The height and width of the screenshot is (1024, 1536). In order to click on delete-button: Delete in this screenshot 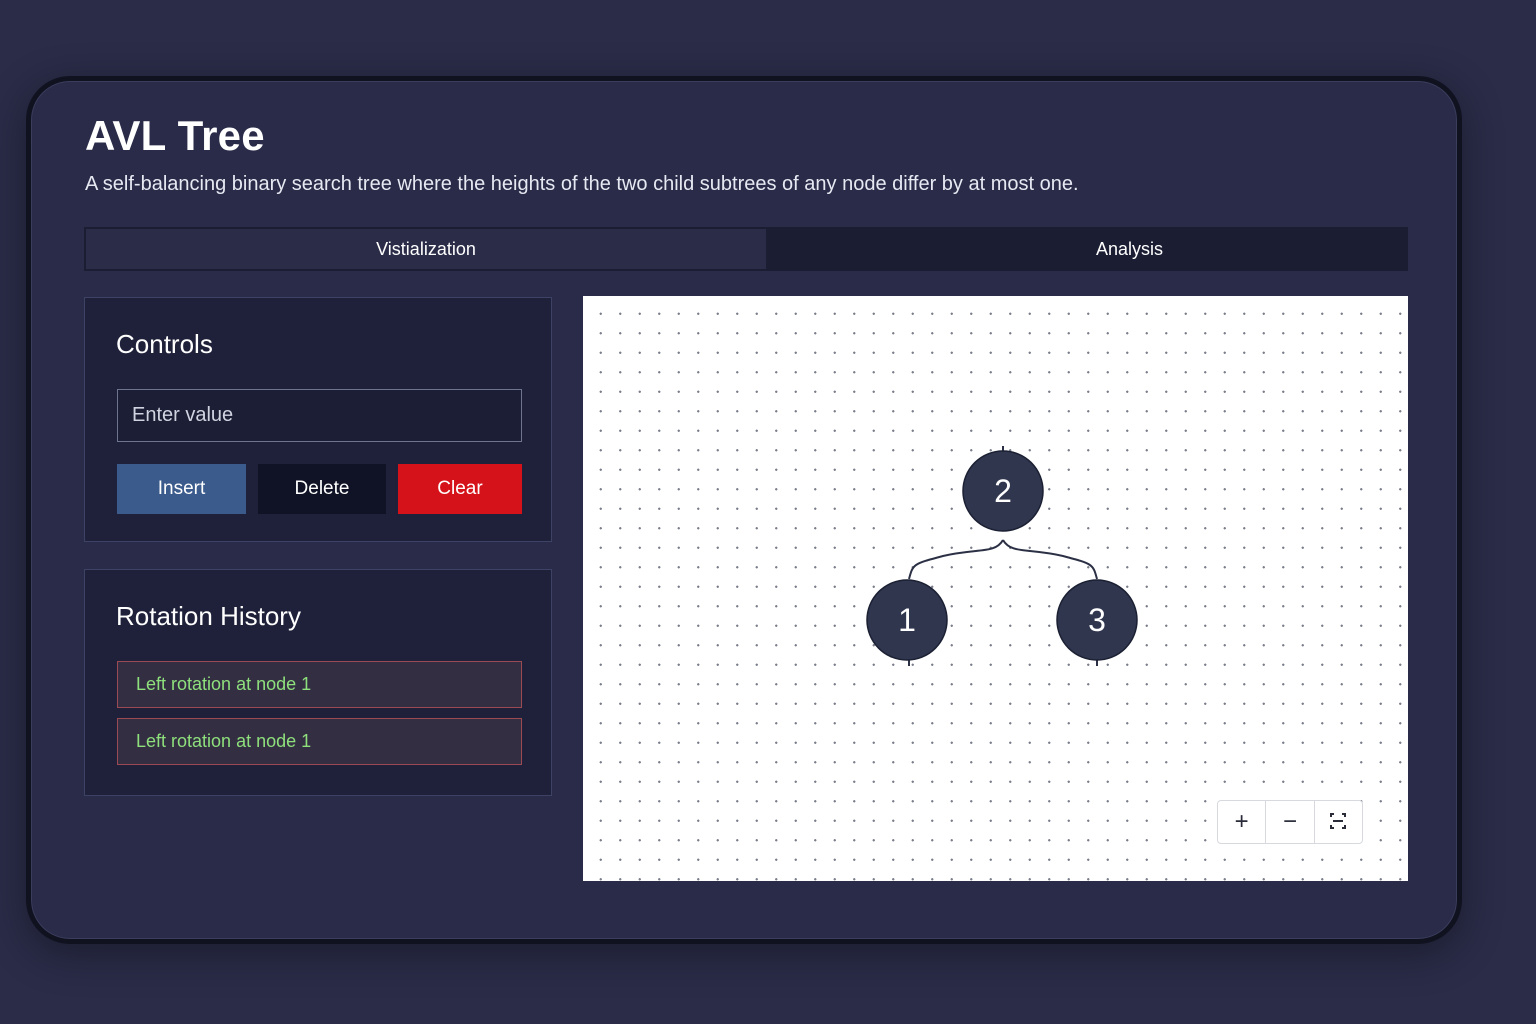, I will do `click(322, 489)`.